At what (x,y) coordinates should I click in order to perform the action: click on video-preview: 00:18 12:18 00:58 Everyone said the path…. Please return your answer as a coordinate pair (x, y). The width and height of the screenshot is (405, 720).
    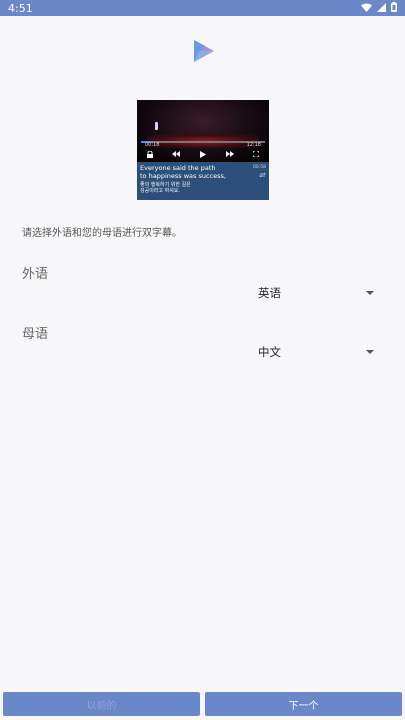
    Looking at the image, I should click on (203, 150).